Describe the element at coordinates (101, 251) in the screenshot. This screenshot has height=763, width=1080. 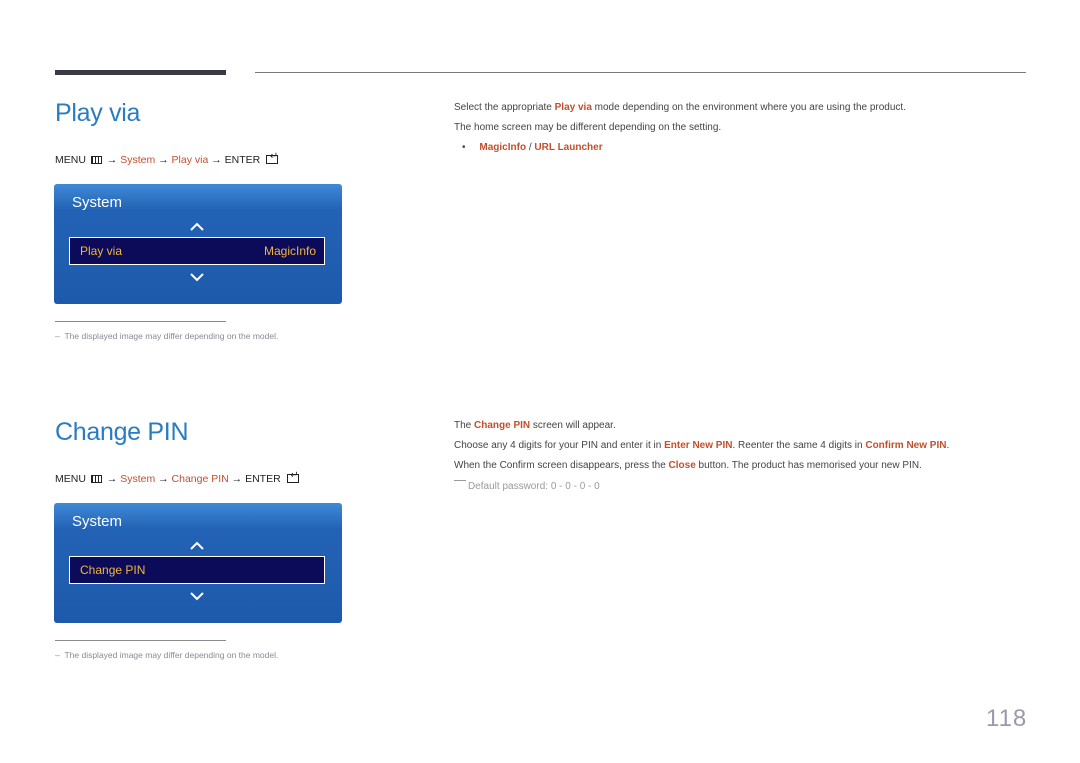
I see `osd-row-label: Play via` at that location.